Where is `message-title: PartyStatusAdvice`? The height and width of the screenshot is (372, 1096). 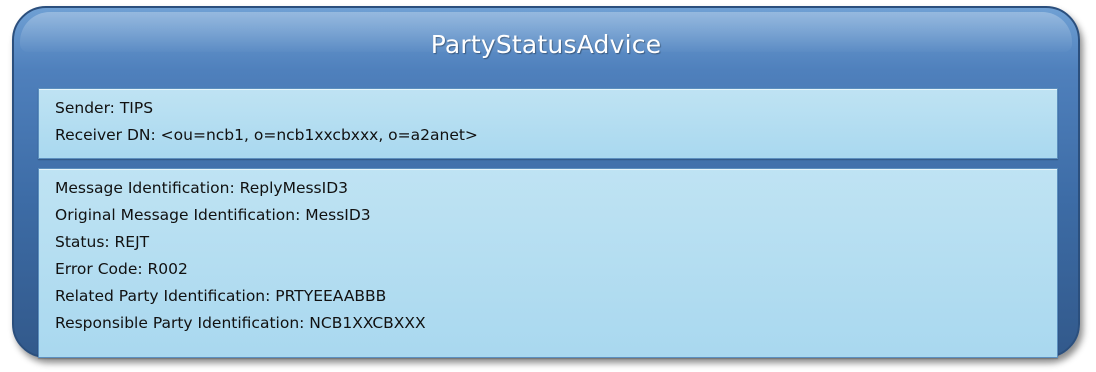
message-title: PartyStatusAdvice is located at coordinates (546, 44).